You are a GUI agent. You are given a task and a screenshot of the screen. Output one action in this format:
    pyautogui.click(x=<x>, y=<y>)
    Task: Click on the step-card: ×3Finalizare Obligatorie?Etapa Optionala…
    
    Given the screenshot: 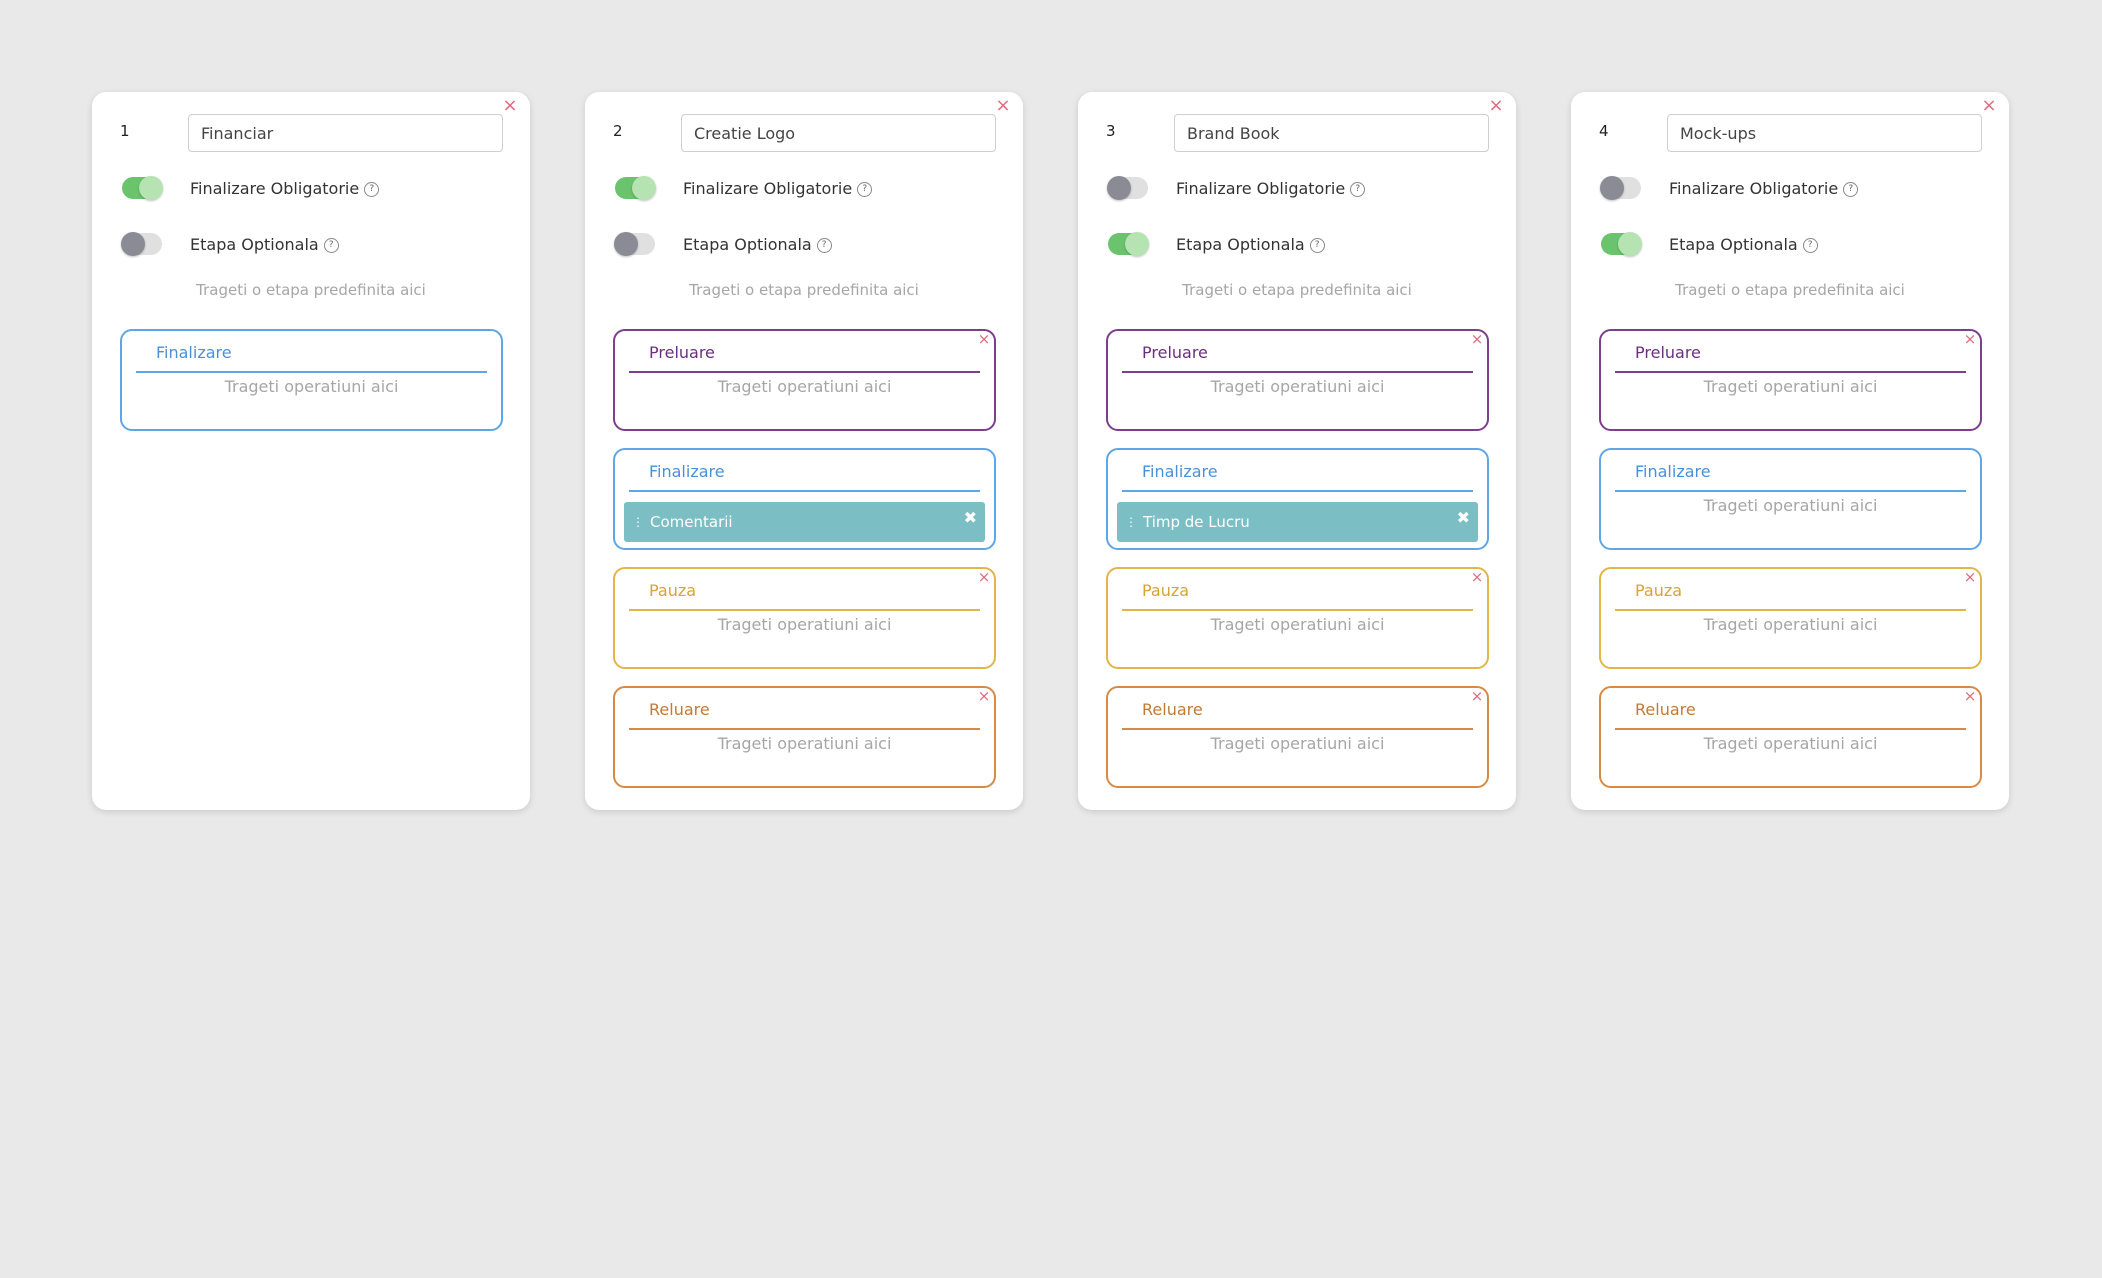 What is the action you would take?
    pyautogui.click(x=1297, y=451)
    